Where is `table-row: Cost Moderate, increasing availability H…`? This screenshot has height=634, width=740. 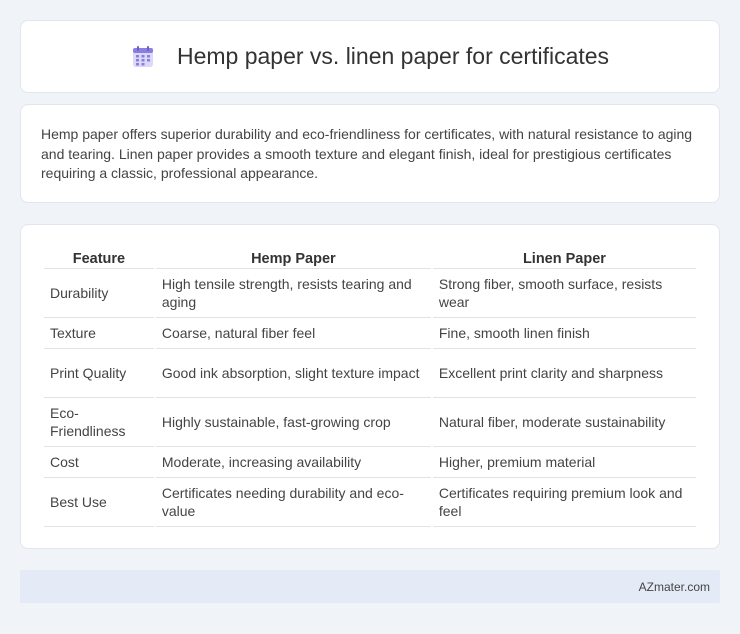
table-row: Cost Moderate, increasing availability H… is located at coordinates (370, 462).